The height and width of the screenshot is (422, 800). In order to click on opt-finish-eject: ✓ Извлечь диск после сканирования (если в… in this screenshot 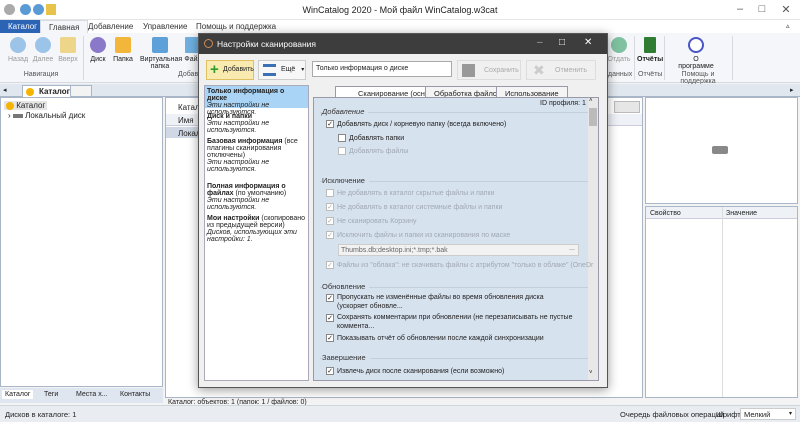, I will do `click(415, 371)`.